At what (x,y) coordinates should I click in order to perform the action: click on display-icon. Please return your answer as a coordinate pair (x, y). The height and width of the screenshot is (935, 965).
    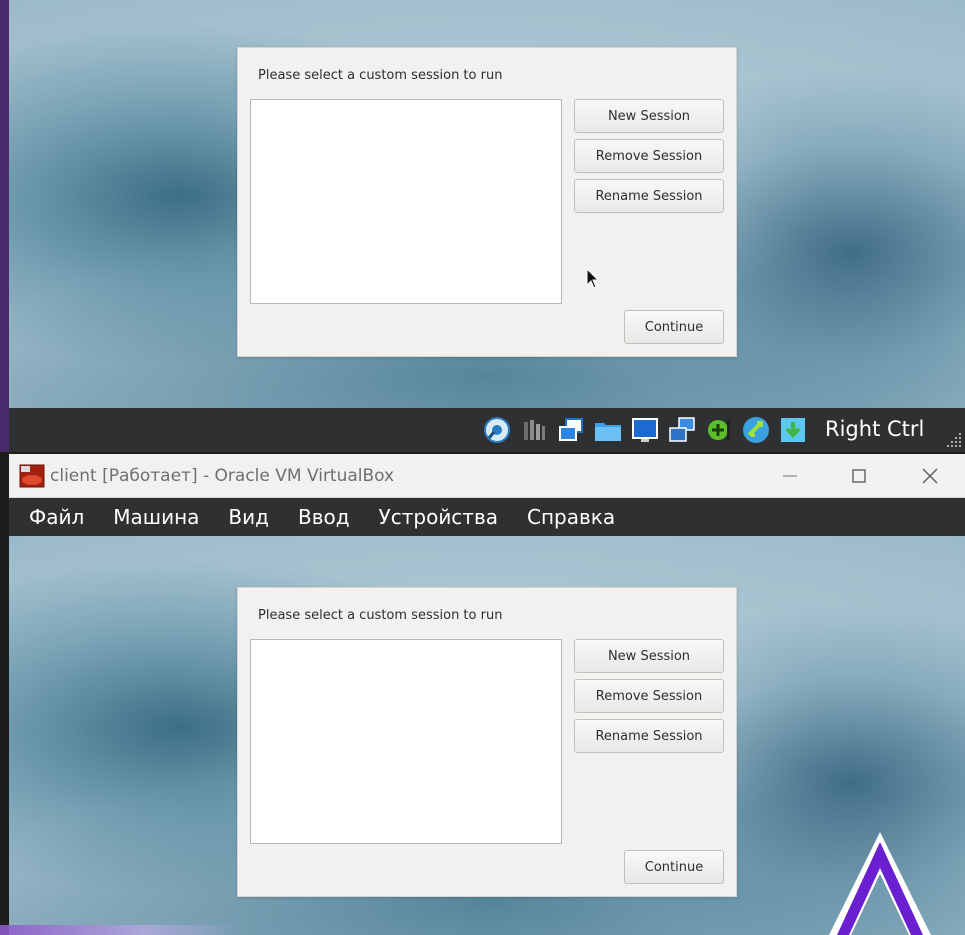
    Looking at the image, I should click on (645, 430).